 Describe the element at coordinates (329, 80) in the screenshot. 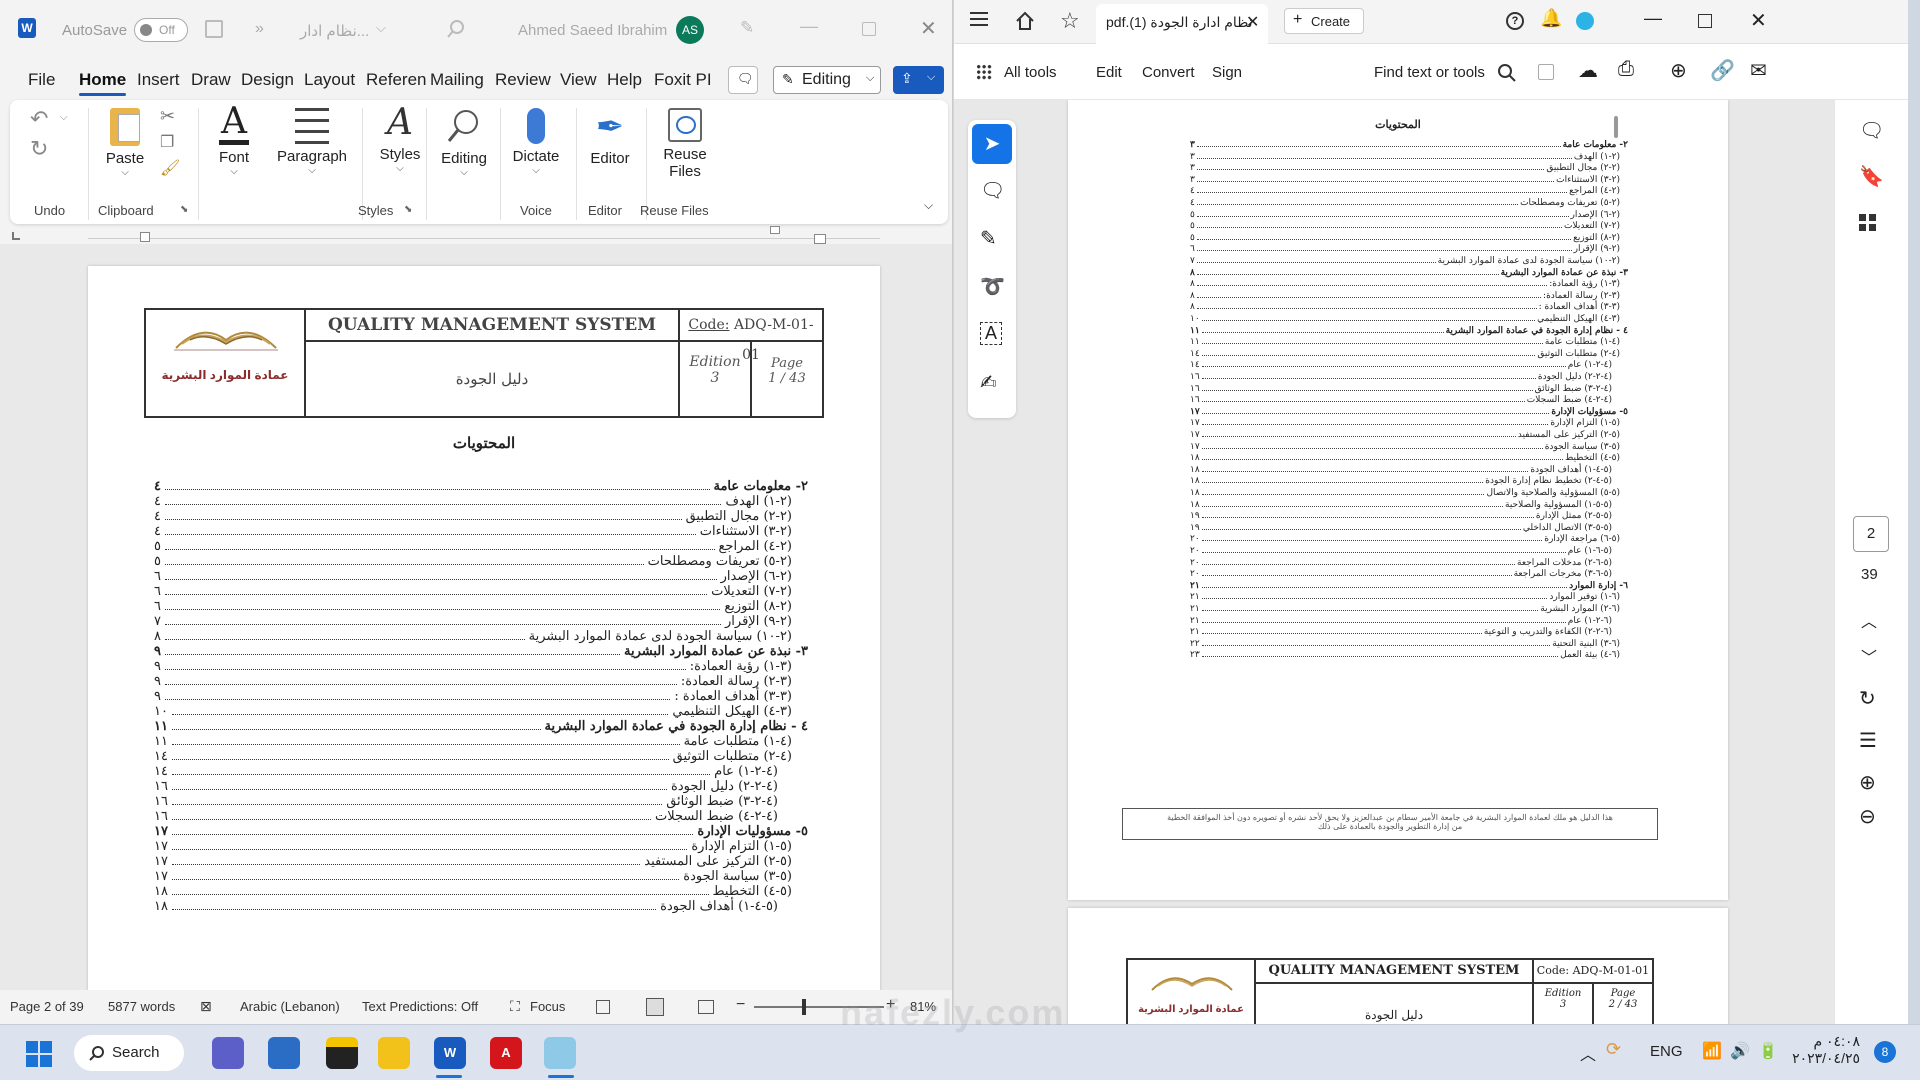

I see `menu-layout: Layout` at that location.